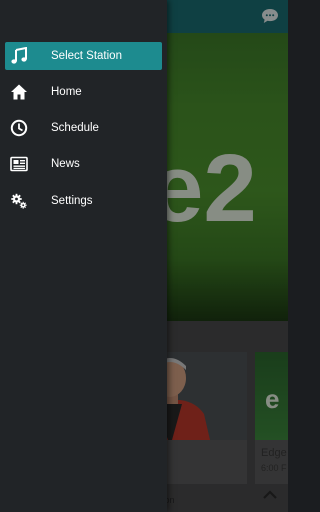 The height and width of the screenshot is (512, 320). What do you see at coordinates (83, 164) in the screenshot?
I see `nav-item-news: News` at bounding box center [83, 164].